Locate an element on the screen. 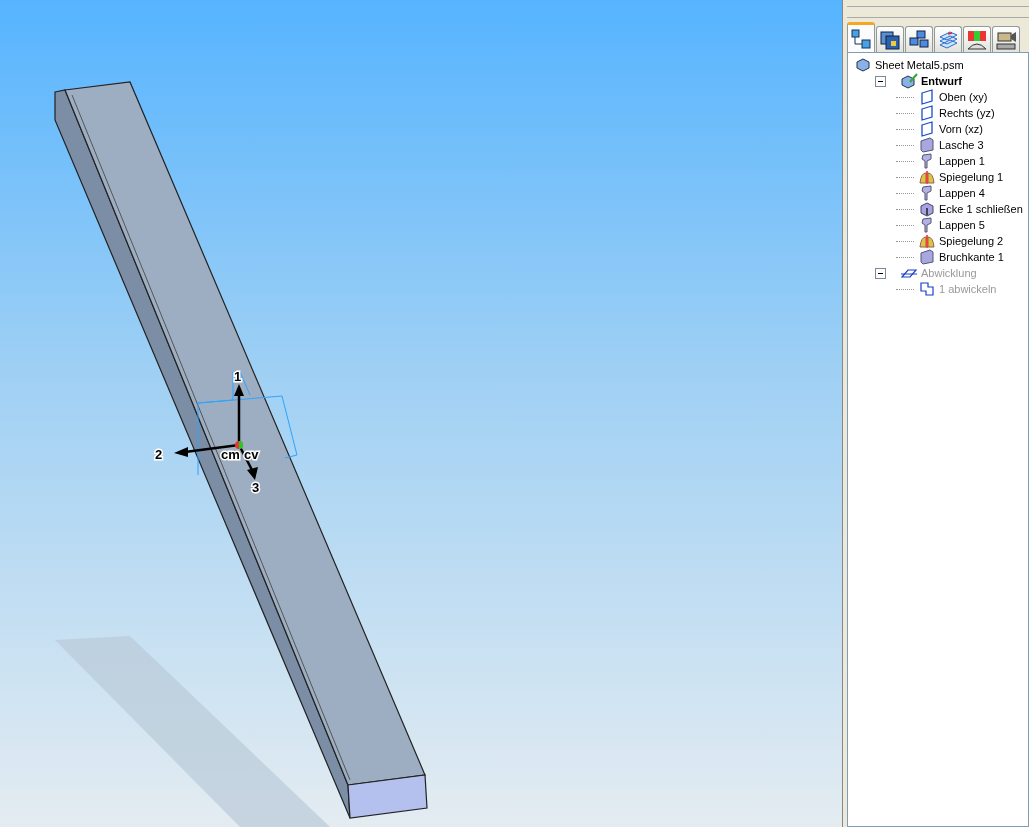 The height and width of the screenshot is (827, 1029). collapse-toggle is located at coordinates (880, 81).